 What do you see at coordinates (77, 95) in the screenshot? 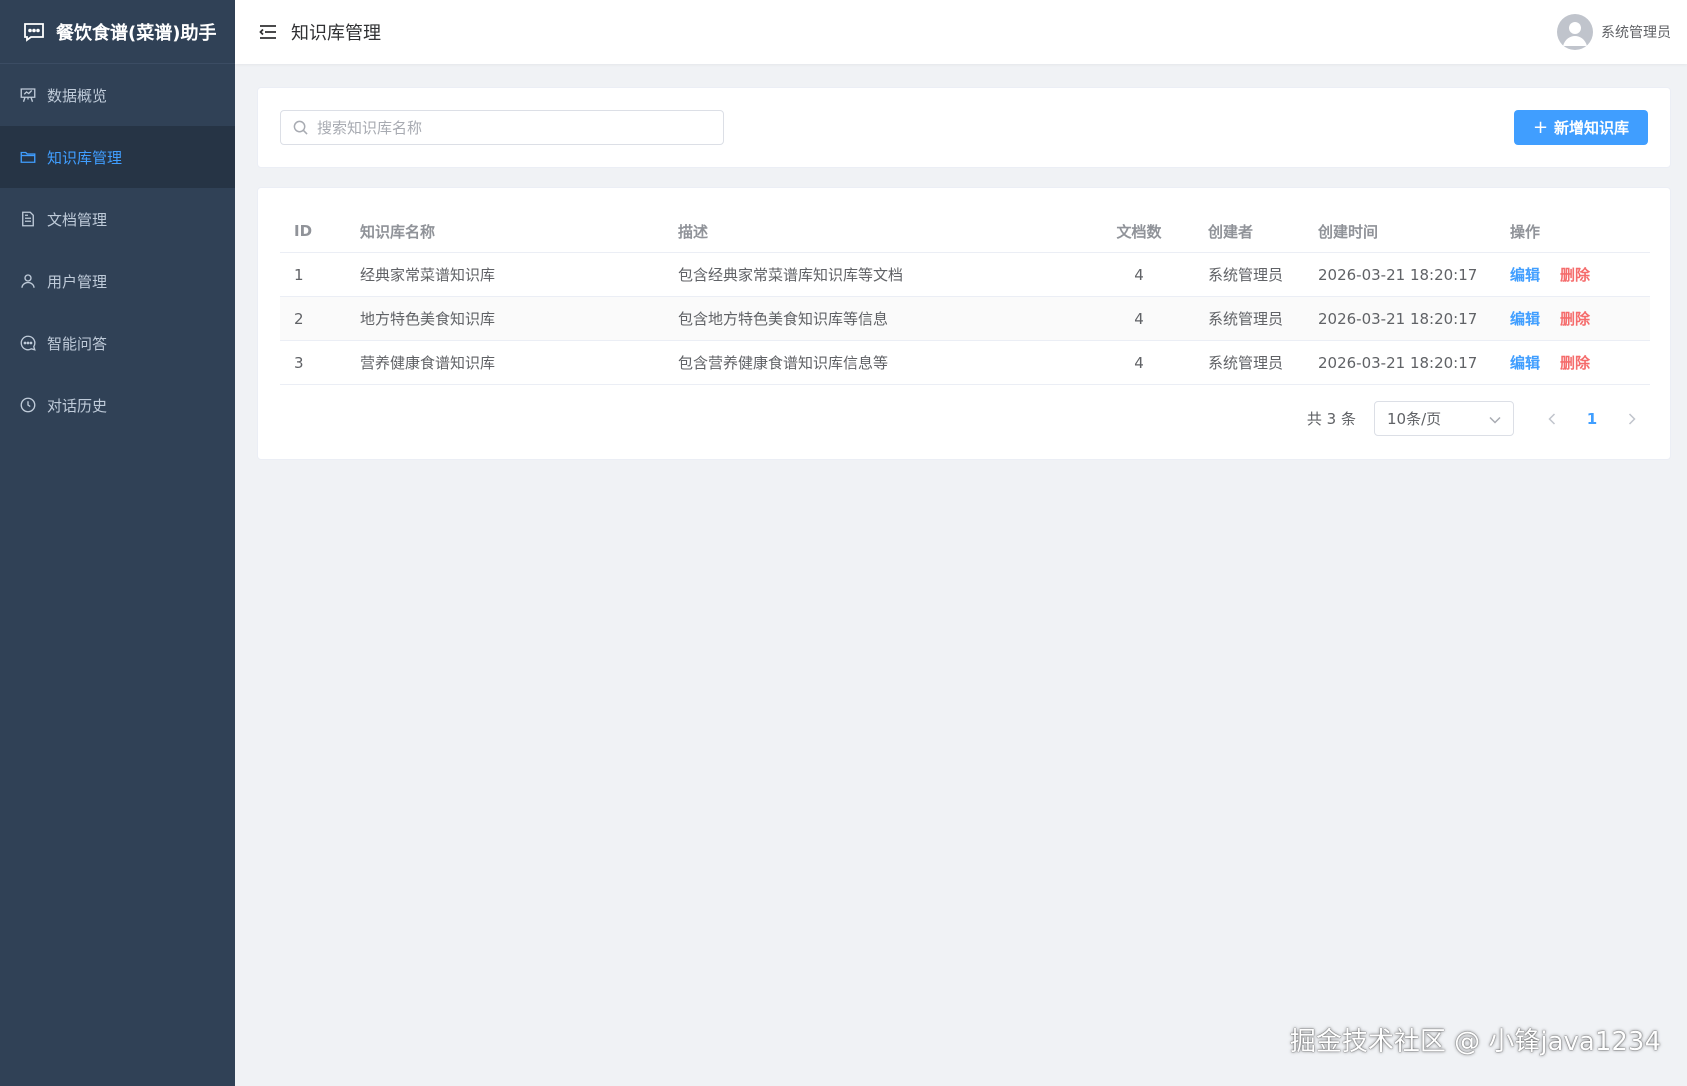
I see `sidebar-item-label: 数据概览` at bounding box center [77, 95].